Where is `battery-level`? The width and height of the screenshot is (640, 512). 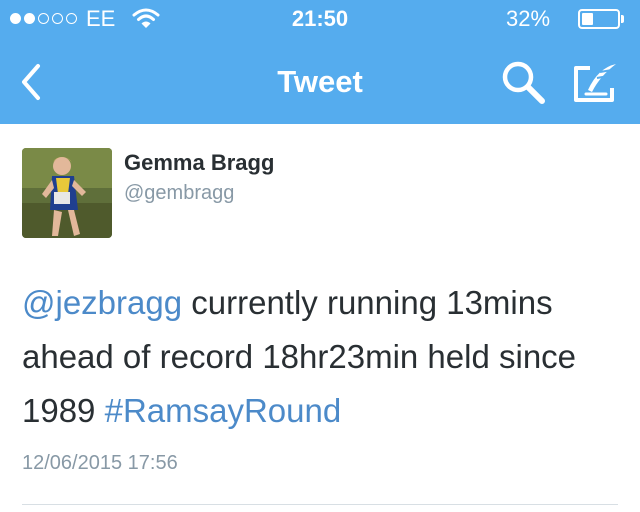
battery-level is located at coordinates (587, 19).